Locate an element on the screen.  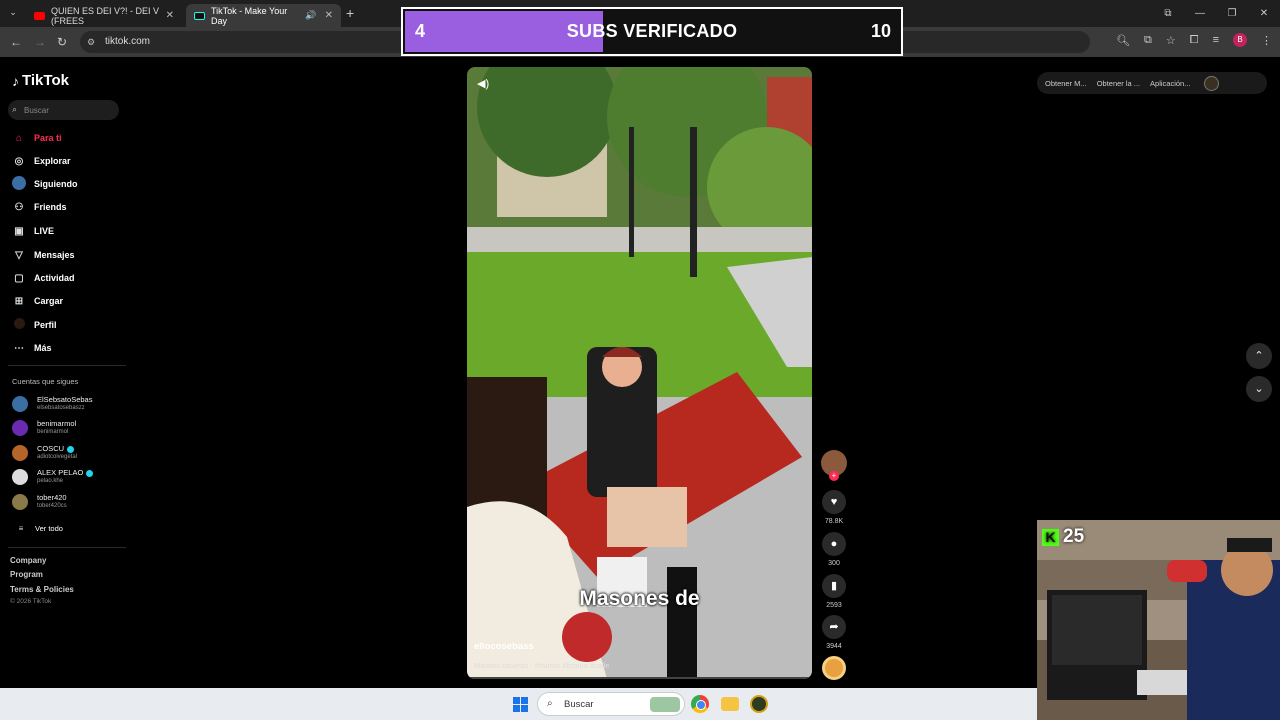
kick-logo-icon: K is located at coordinates (1050, 537).